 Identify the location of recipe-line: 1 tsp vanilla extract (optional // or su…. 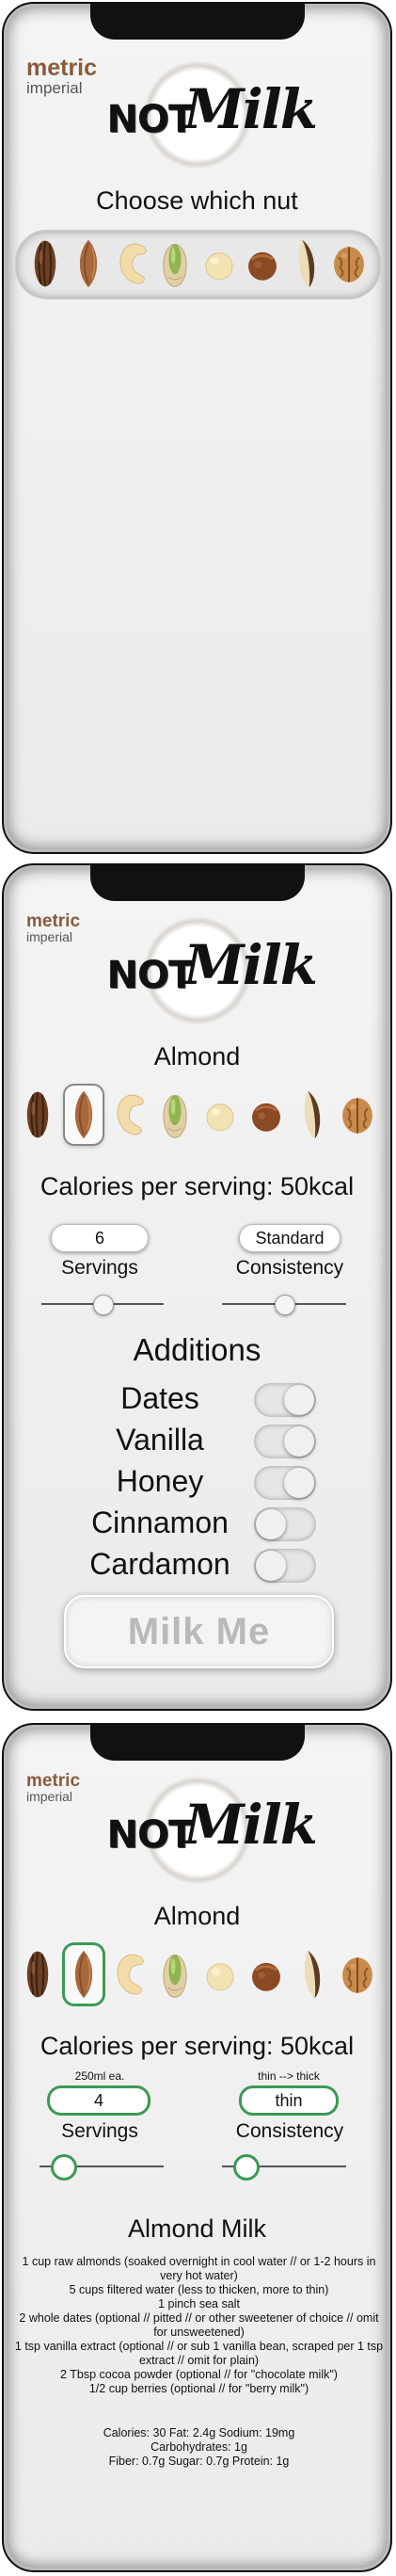
(199, 2353).